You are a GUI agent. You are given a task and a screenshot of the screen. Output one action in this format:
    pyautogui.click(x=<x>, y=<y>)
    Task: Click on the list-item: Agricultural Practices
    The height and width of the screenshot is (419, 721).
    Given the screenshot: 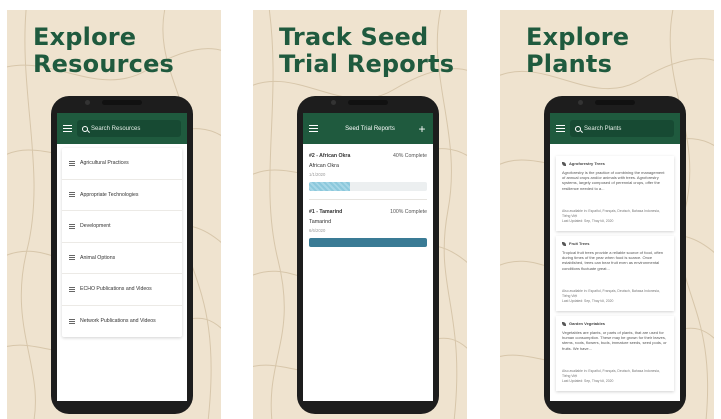 What is the action you would take?
    pyautogui.click(x=122, y=164)
    